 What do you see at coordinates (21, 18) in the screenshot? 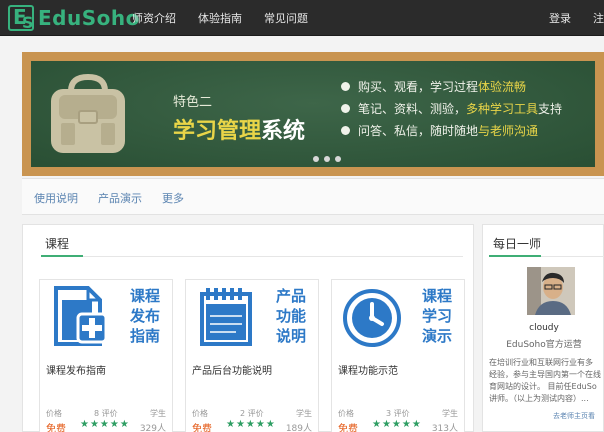
I see `logo-icon: ES` at bounding box center [21, 18].